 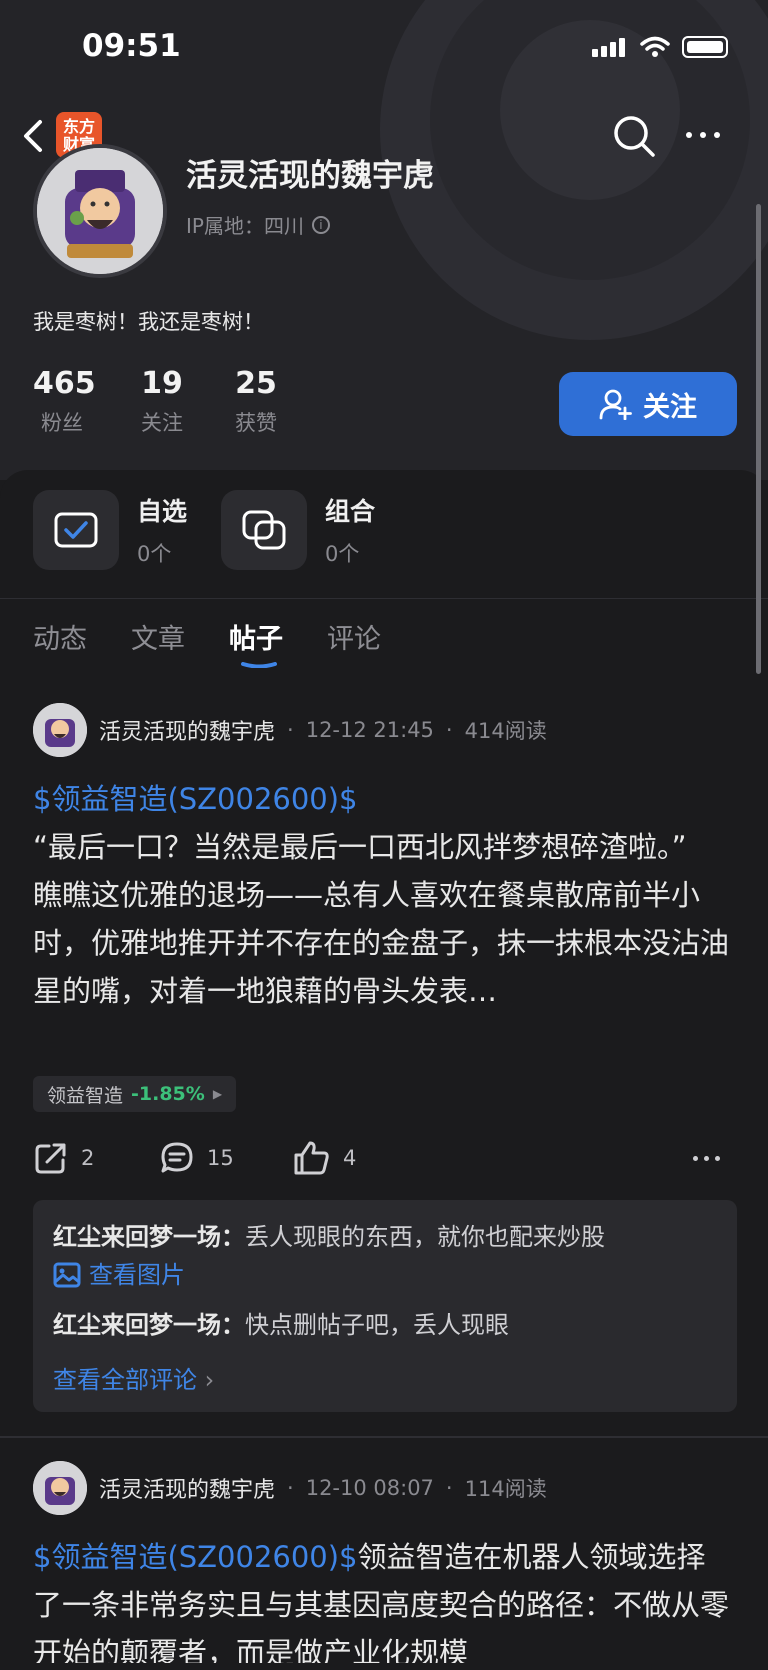 What do you see at coordinates (256, 636) in the screenshot?
I see `tab-posts: 帖子` at bounding box center [256, 636].